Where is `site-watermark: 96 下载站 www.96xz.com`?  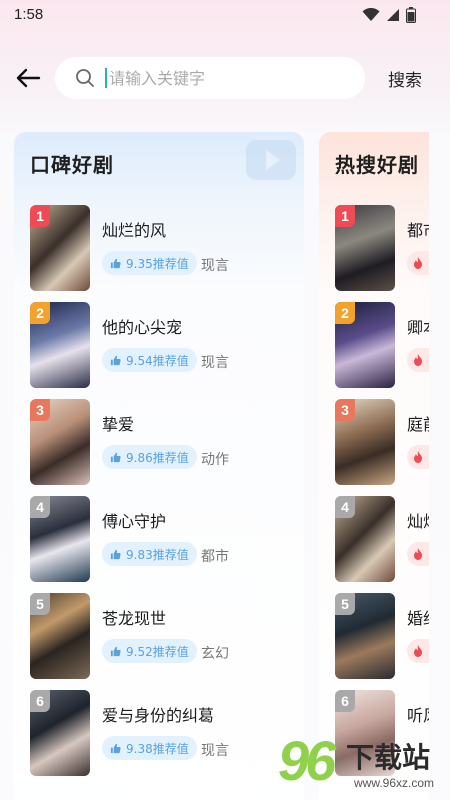 site-watermark: 96 下载站 www.96xz.com is located at coordinates (364, 764).